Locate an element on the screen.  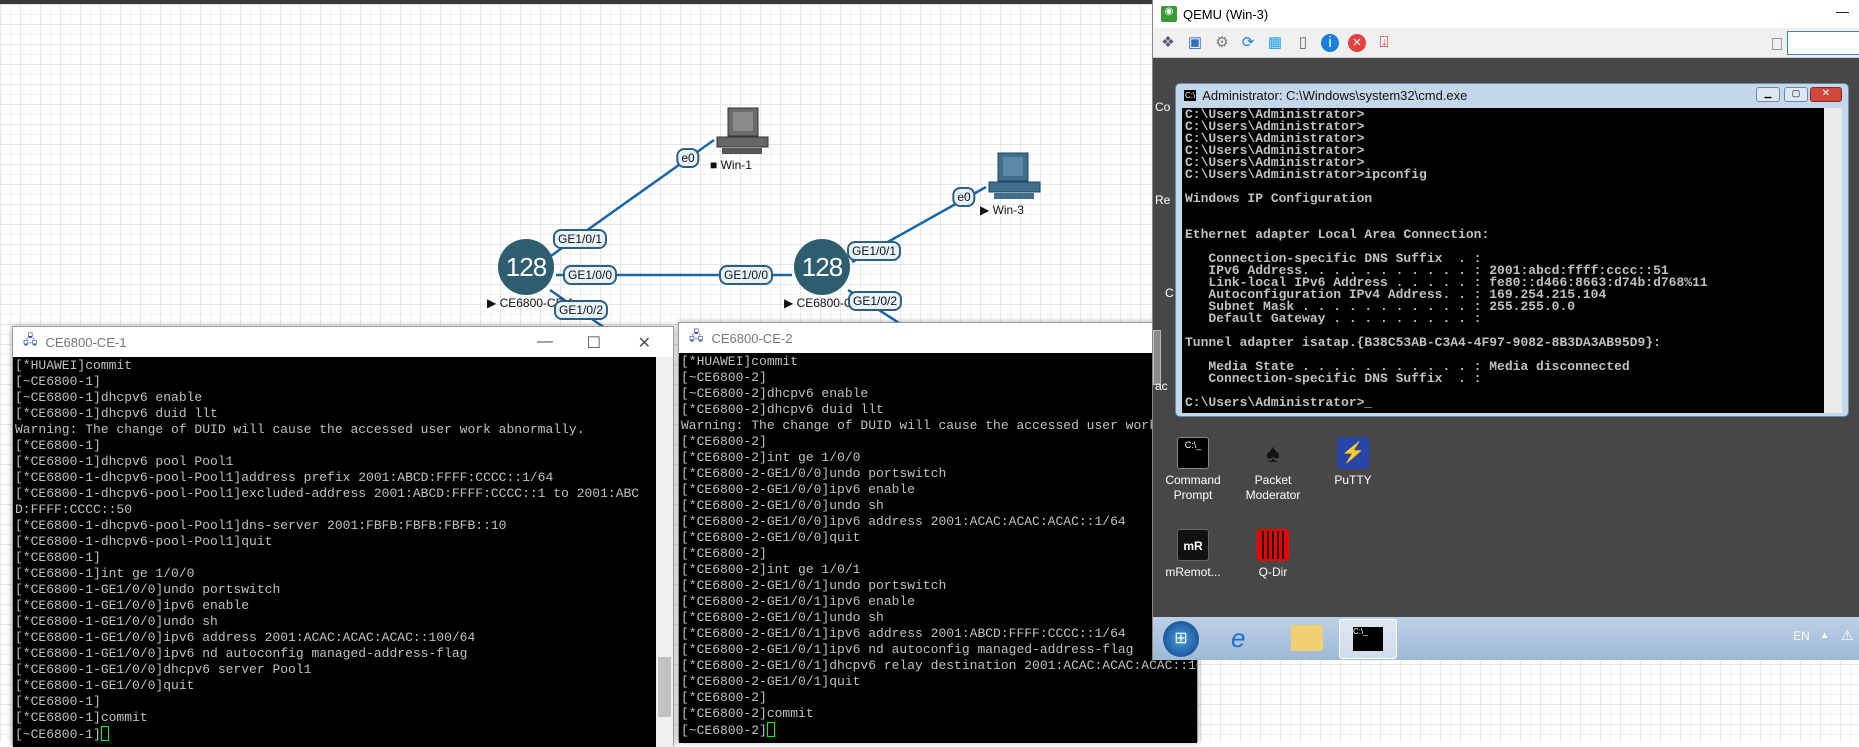
router-ce2-icon: 128 is located at coordinates (822, 267).